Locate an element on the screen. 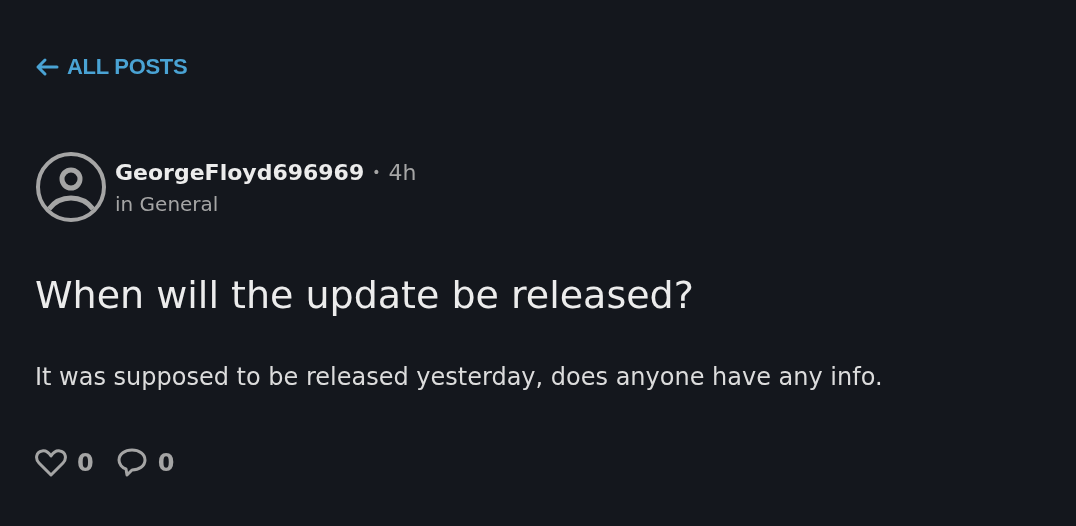 The image size is (1076, 526). heart-icon is located at coordinates (51, 462).